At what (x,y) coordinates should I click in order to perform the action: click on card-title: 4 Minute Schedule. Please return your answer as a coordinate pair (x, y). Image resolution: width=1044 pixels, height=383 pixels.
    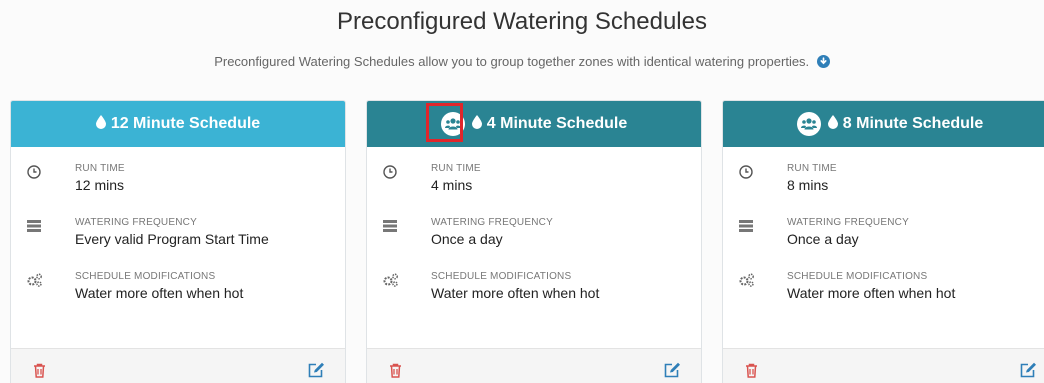
    Looking at the image, I should click on (557, 123).